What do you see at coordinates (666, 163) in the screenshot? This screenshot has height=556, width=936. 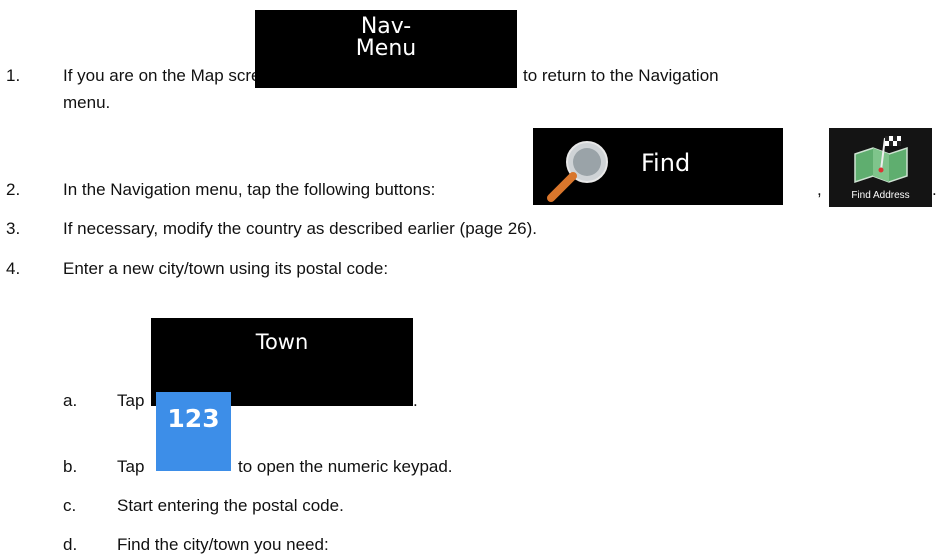 I see `find-button-label: Find` at bounding box center [666, 163].